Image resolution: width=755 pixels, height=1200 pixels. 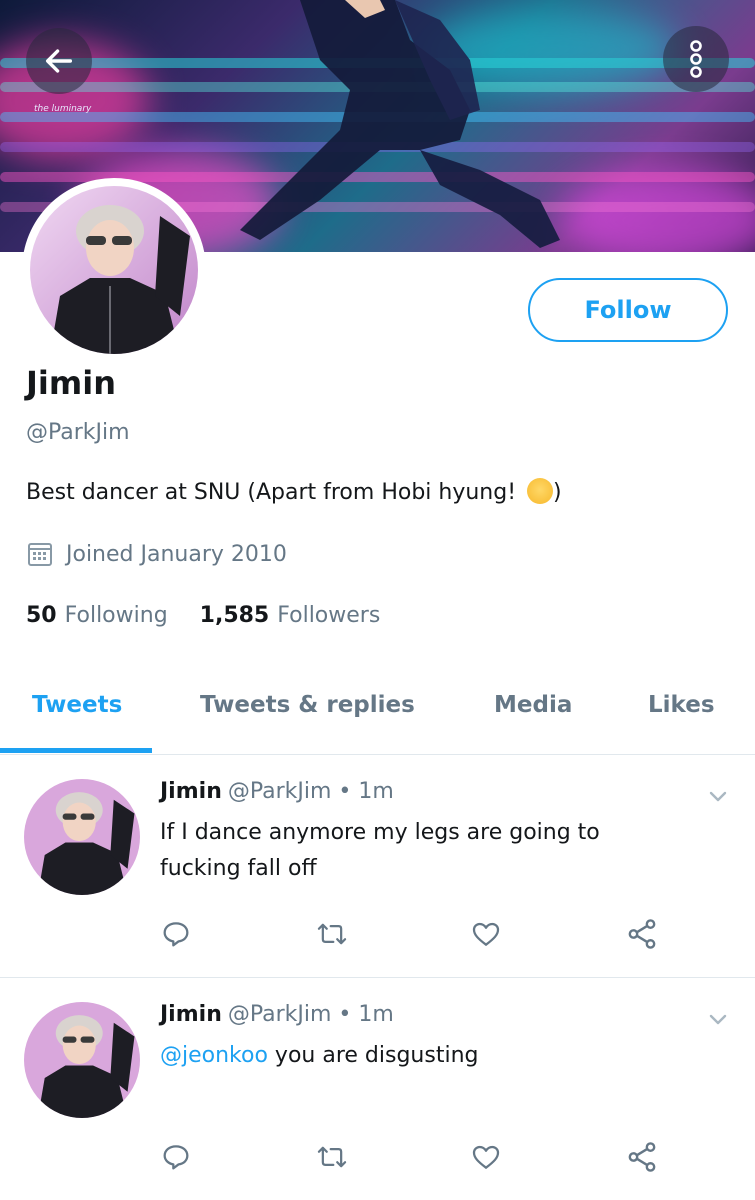 I want to click on banner-credit: the luminary, so click(x=63, y=109).